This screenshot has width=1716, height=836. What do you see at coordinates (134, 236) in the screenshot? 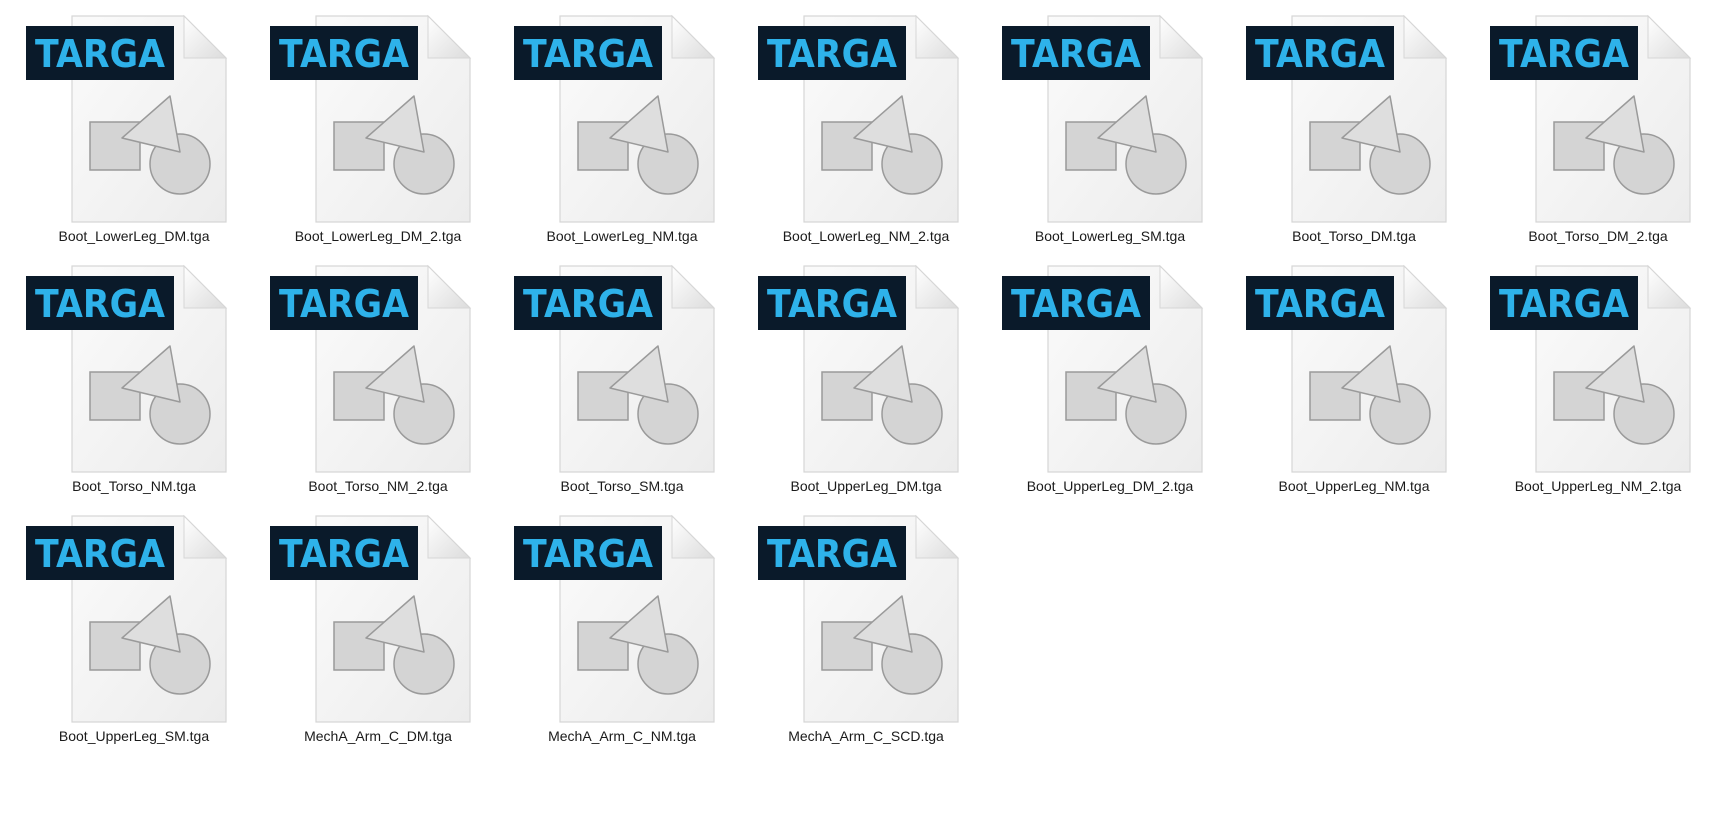
I see `file-name: Boot_LowerLeg_DM.tga` at bounding box center [134, 236].